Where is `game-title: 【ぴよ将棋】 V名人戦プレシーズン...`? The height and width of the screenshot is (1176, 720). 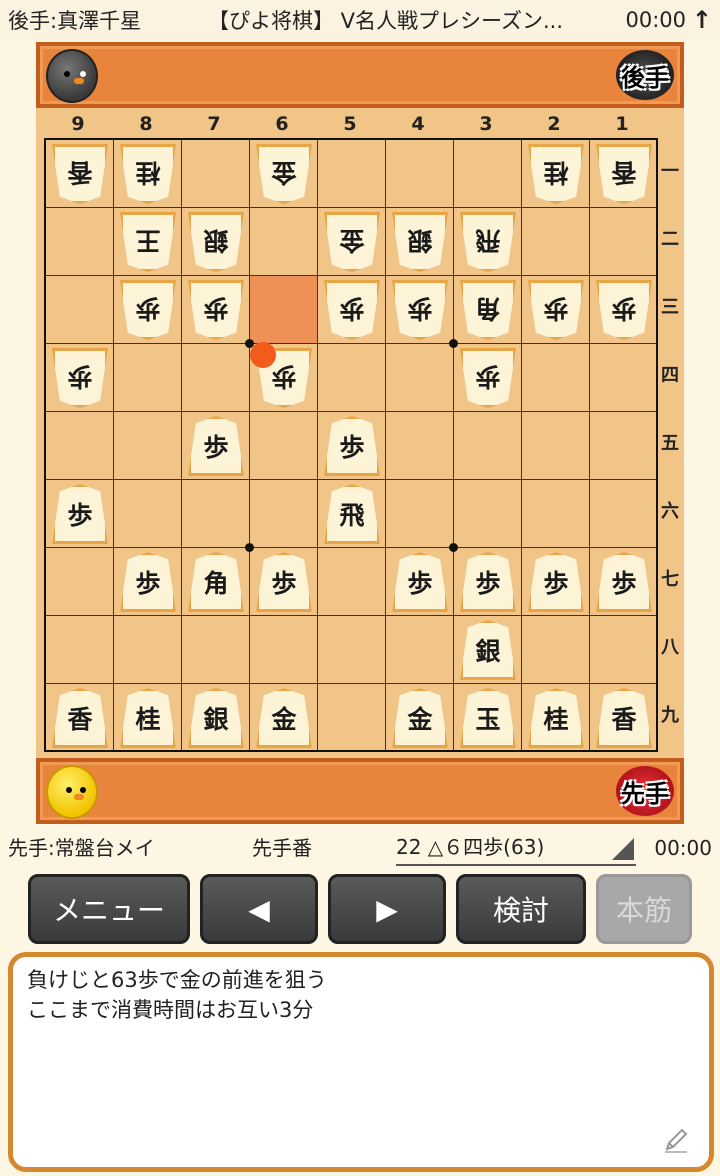 game-title: 【ぴよ将棋】 V名人戦プレシーズン... is located at coordinates (386, 21).